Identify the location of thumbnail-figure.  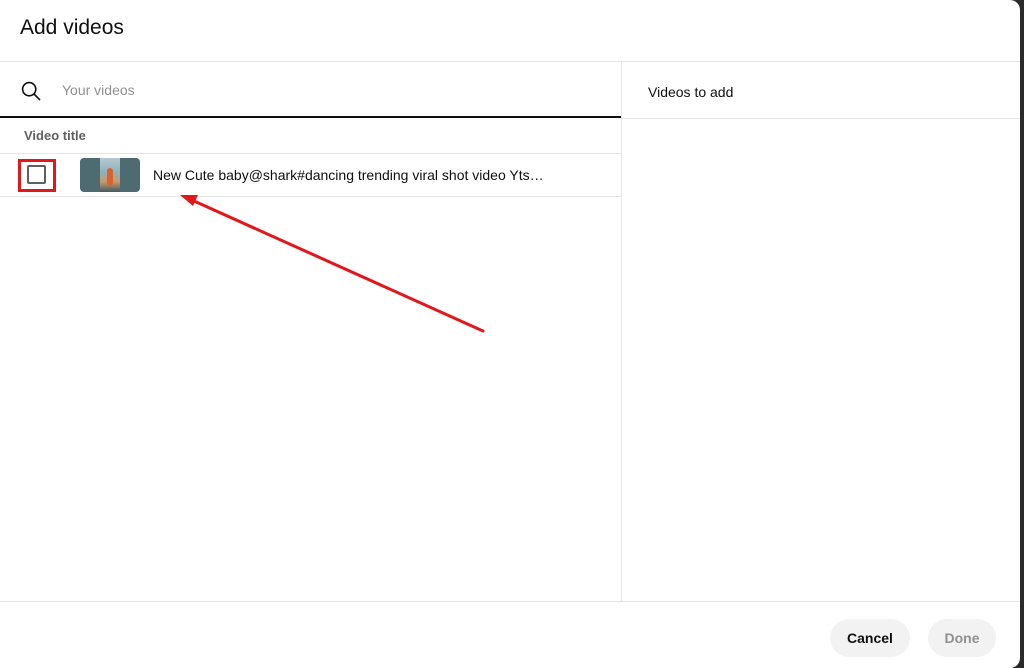
(110, 177).